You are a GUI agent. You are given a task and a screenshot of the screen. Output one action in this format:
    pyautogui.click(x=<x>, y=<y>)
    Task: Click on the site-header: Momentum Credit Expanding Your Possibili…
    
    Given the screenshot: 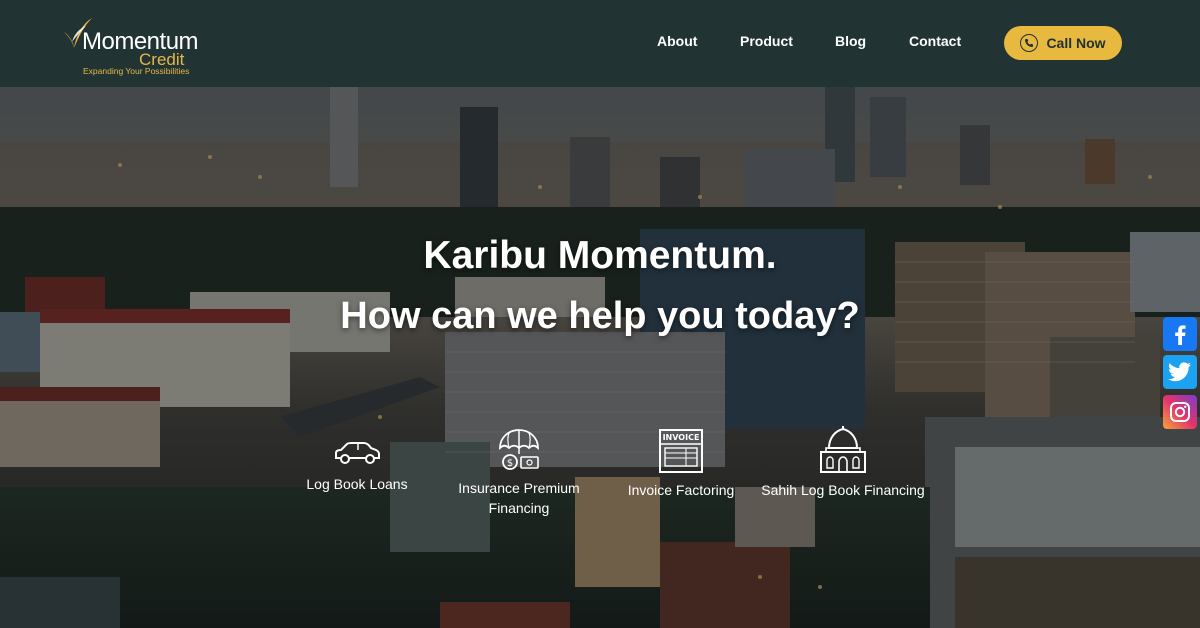 What is the action you would take?
    pyautogui.click(x=600, y=43)
    